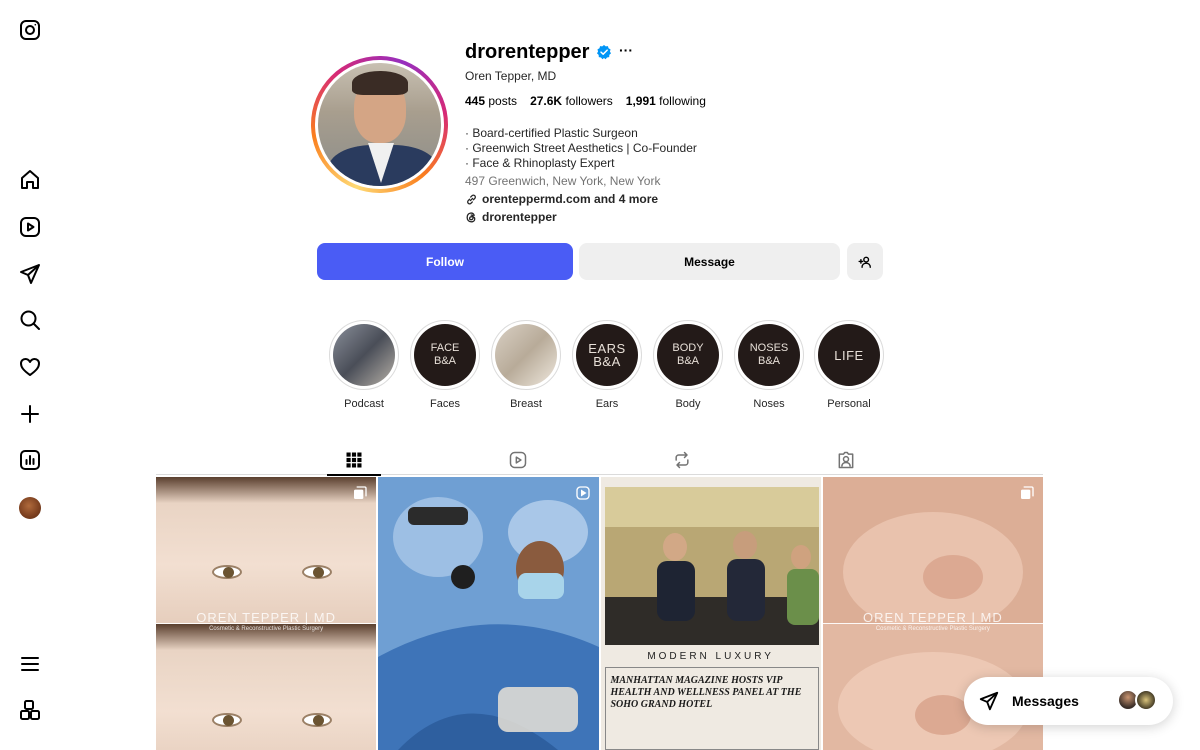 This screenshot has width=1200, height=750. I want to click on highlight-label: Noses, so click(769, 404).